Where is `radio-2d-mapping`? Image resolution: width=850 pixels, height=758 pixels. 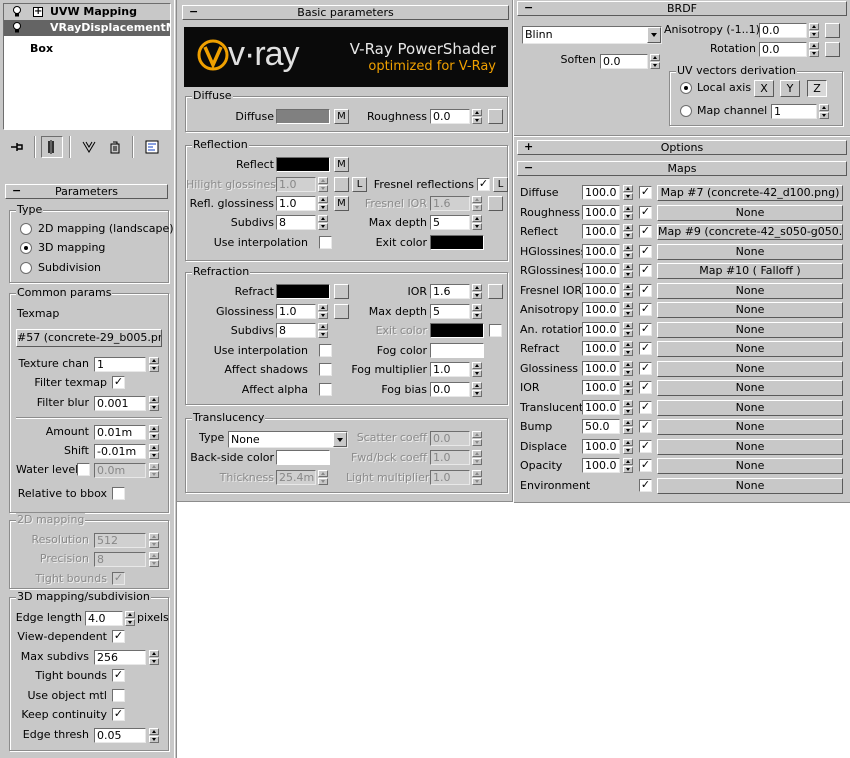
radio-2d-mapping is located at coordinates (26, 229).